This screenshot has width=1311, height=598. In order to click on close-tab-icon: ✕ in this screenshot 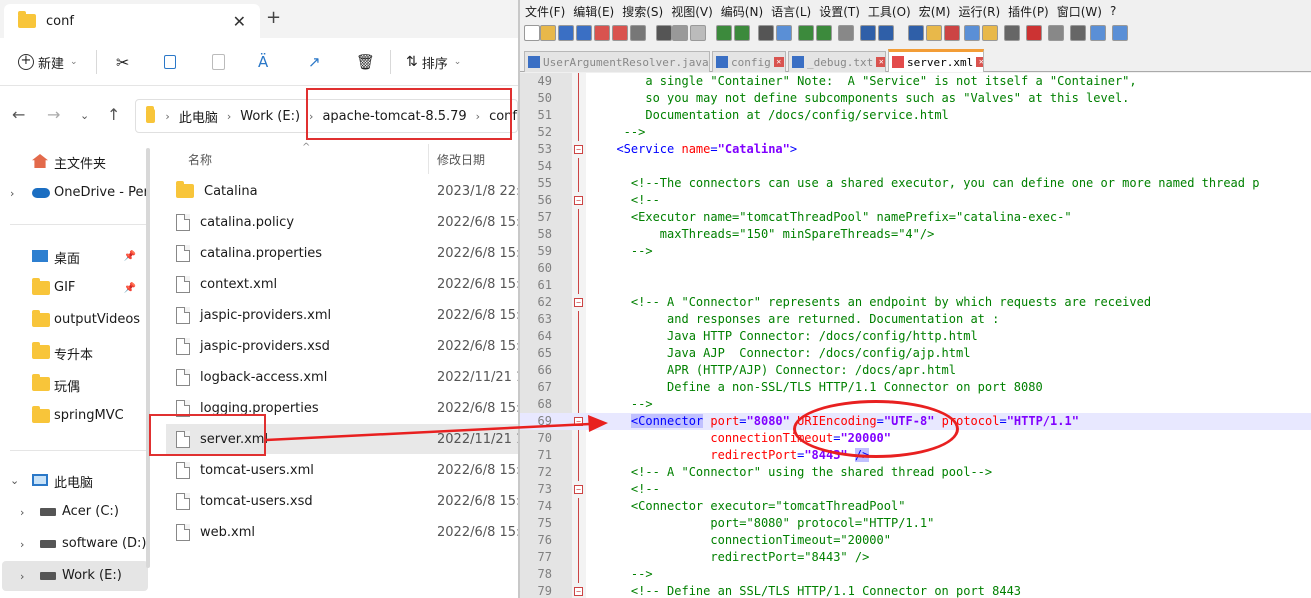, I will do `click(239, 21)`.